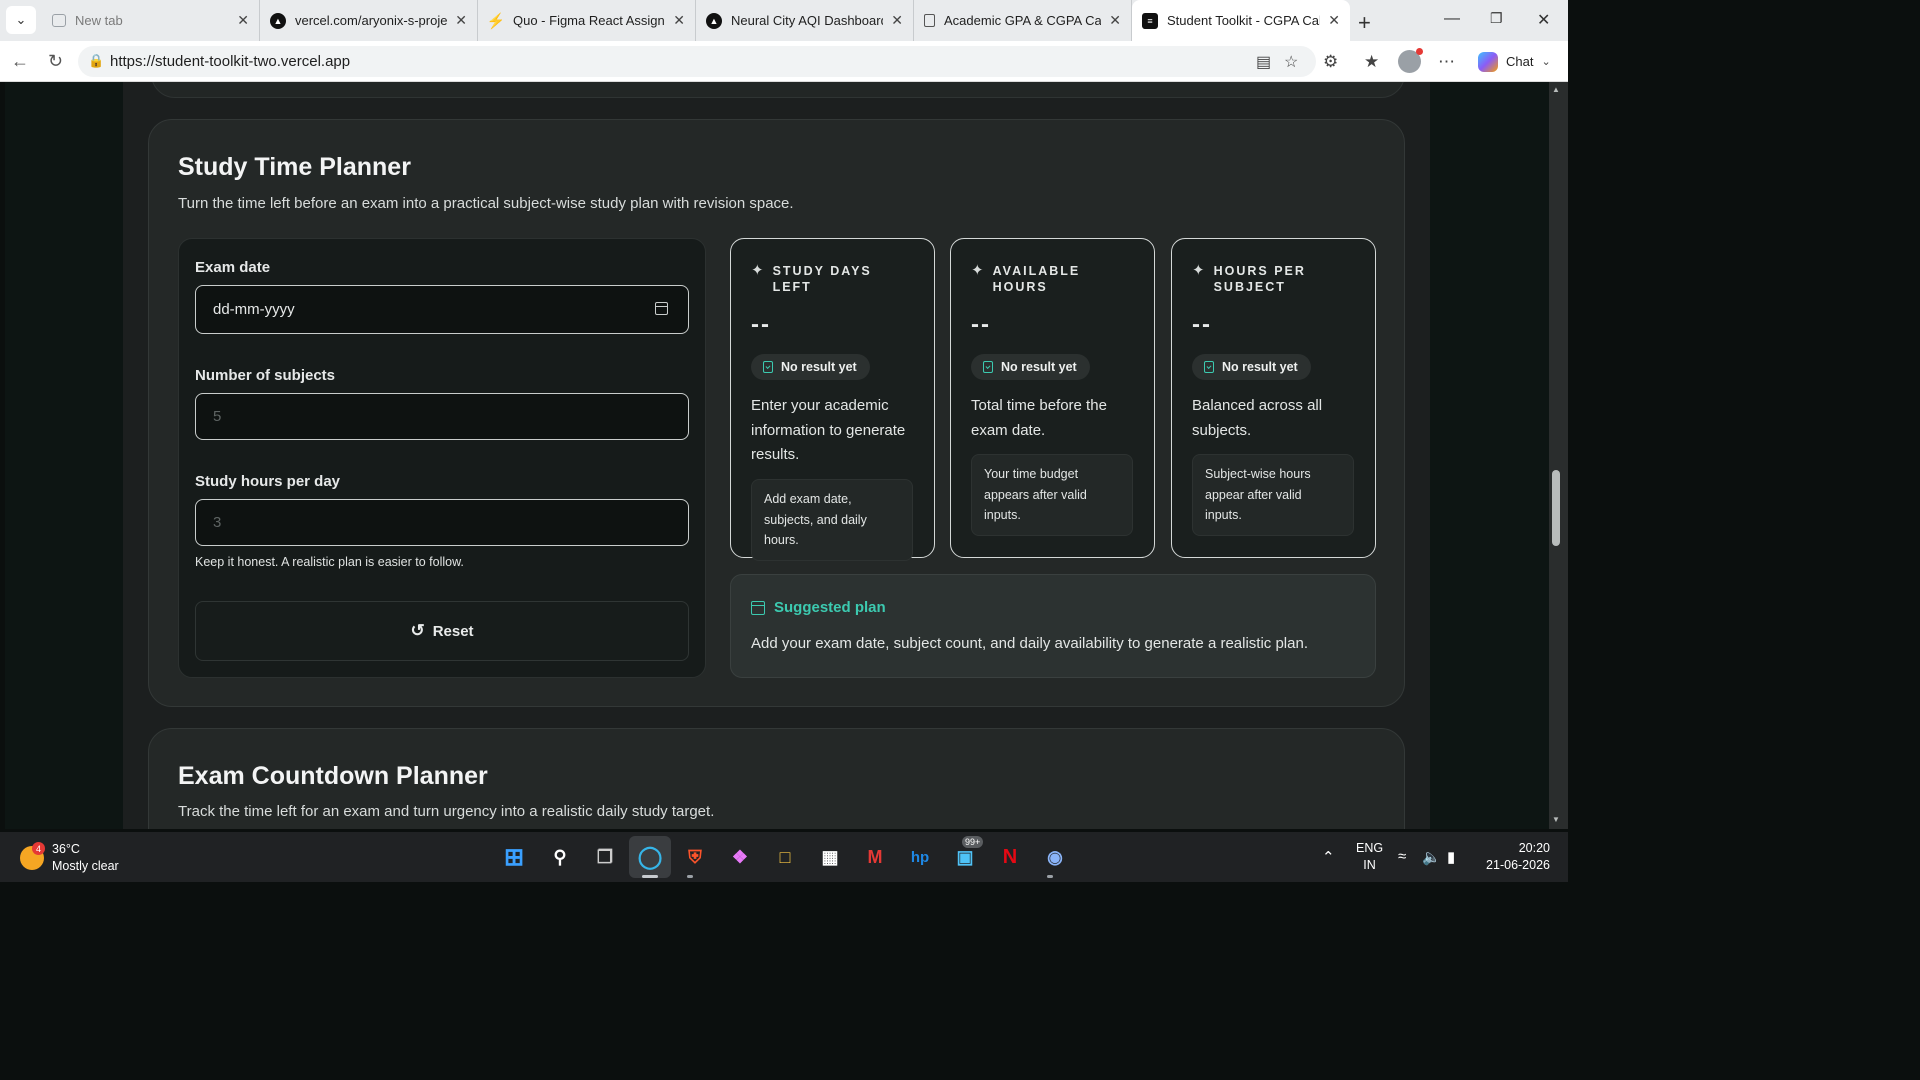 Image resolution: width=1920 pixels, height=1080 pixels. What do you see at coordinates (59, 20) in the screenshot?
I see `new-tab-icon` at bounding box center [59, 20].